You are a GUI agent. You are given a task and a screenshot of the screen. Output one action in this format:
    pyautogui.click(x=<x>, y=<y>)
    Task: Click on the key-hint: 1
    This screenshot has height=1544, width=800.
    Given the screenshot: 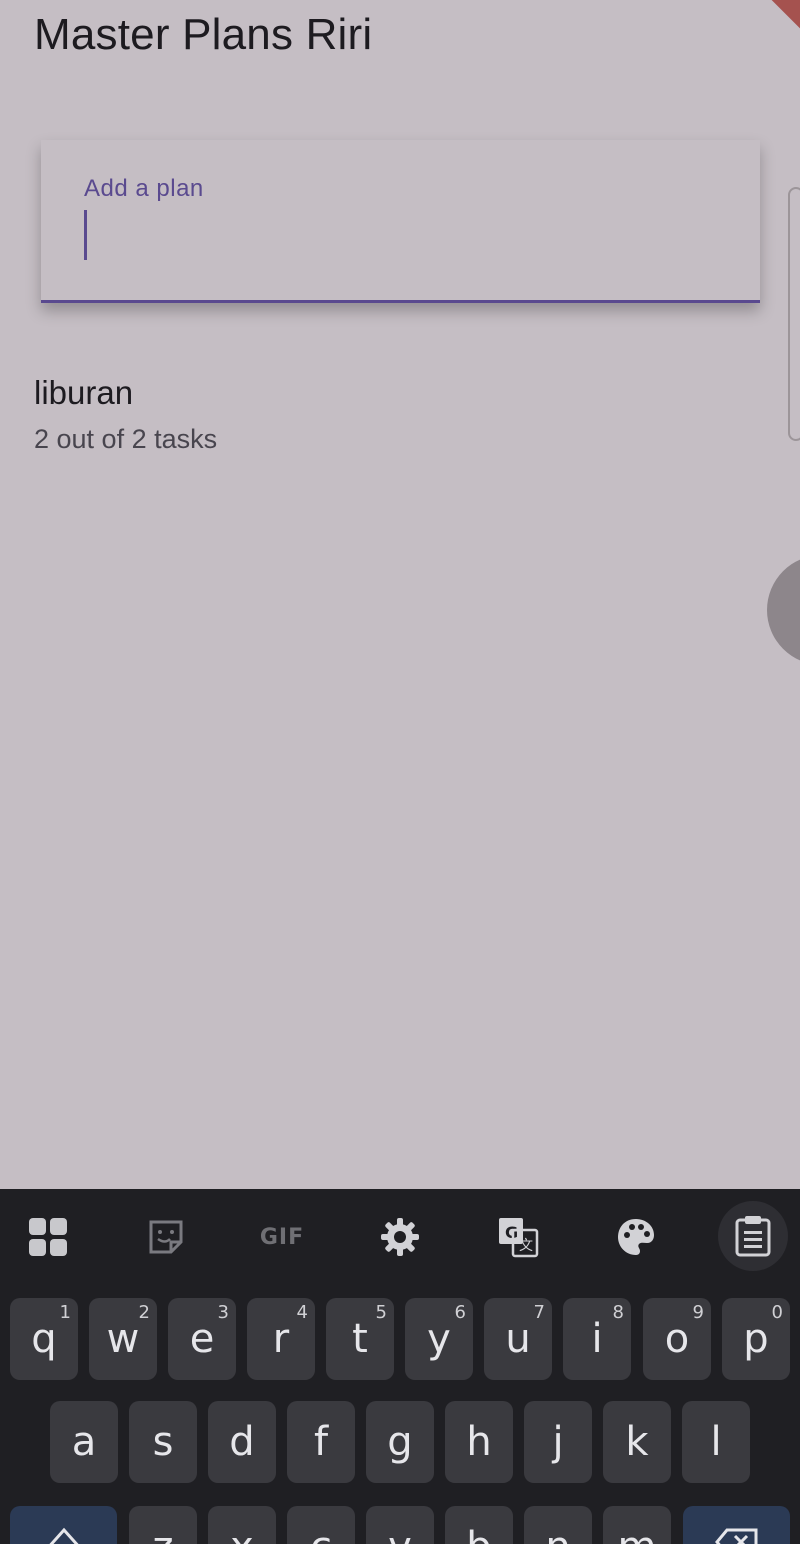 What is the action you would take?
    pyautogui.click(x=65, y=1312)
    